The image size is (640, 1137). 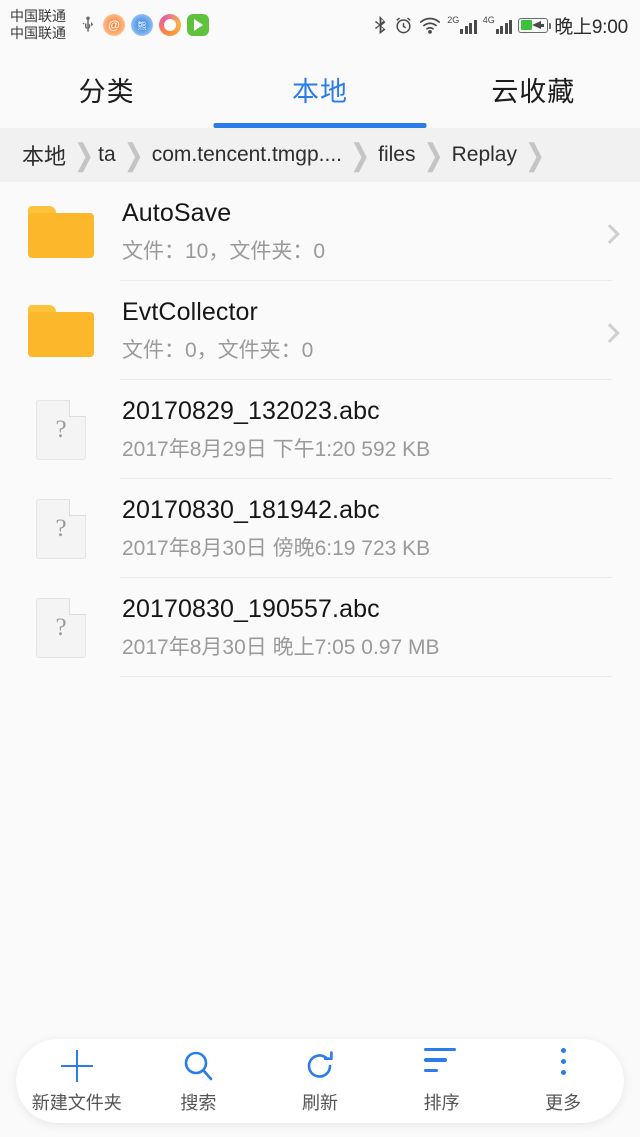 I want to click on signal-sim2-icon: 4G, so click(x=498, y=25).